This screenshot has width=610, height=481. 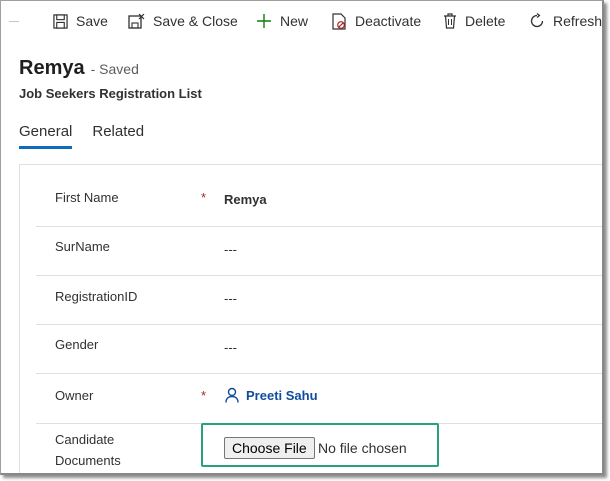 I want to click on tab-list: General Related, so click(x=91, y=136).